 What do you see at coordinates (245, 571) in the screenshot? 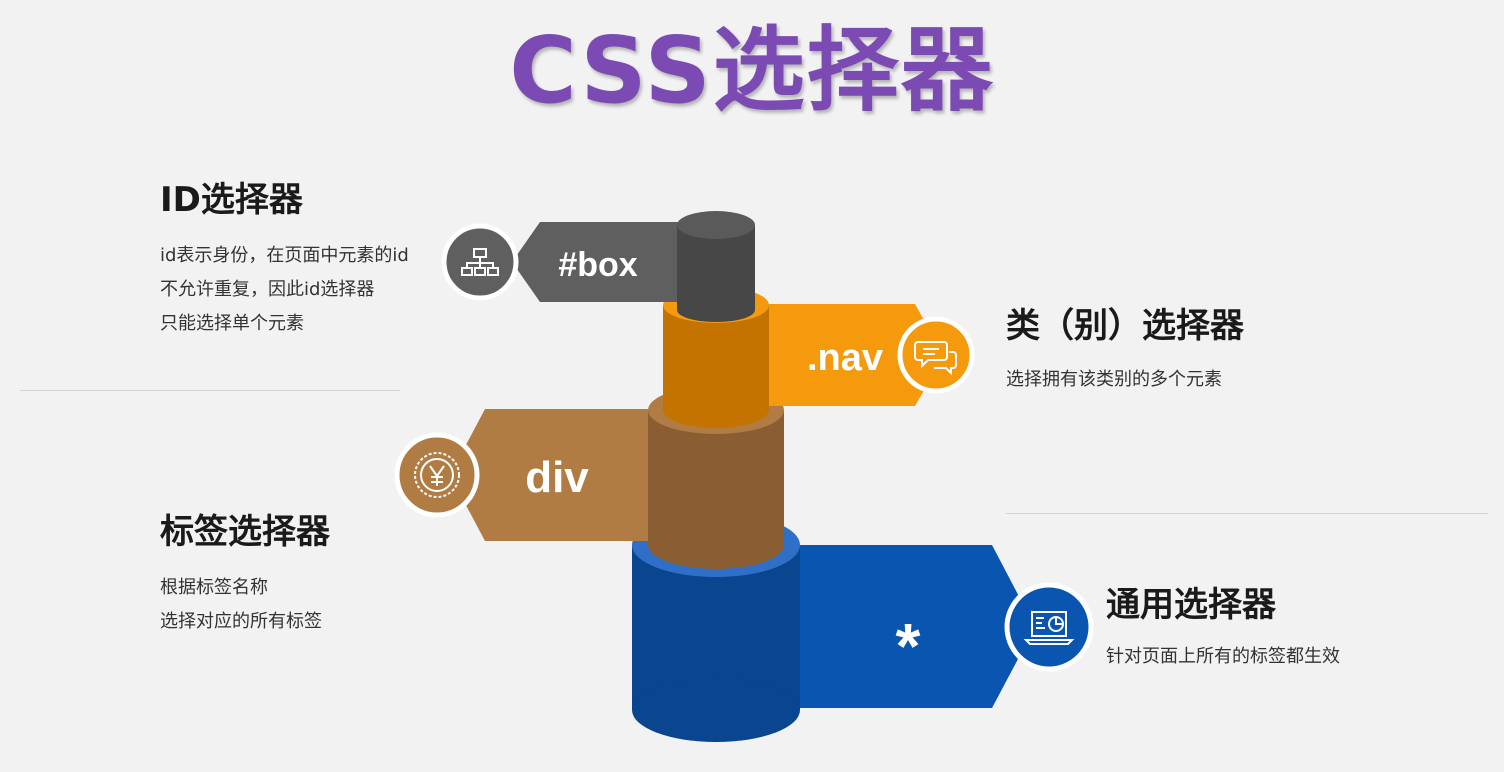
I see `tag-selector-block: 标签选择器 根据标签名称 选择对应的所有标签` at bounding box center [245, 571].